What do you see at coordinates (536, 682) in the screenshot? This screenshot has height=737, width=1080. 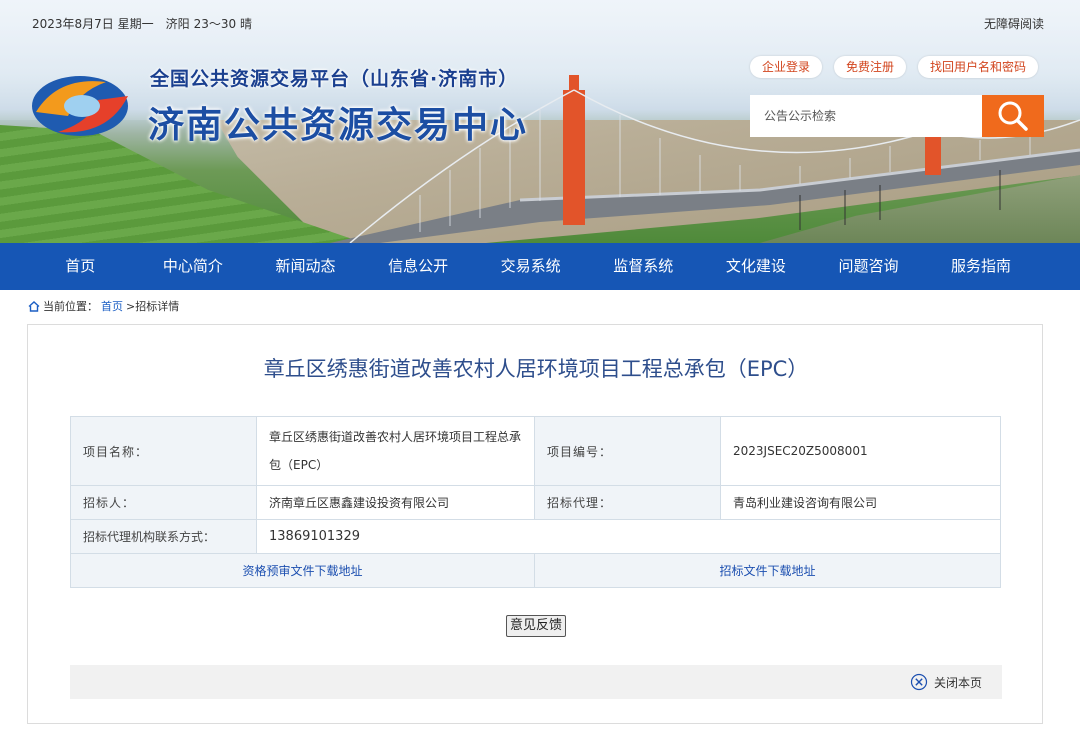 I see `close-bar: 关闭本页` at bounding box center [536, 682].